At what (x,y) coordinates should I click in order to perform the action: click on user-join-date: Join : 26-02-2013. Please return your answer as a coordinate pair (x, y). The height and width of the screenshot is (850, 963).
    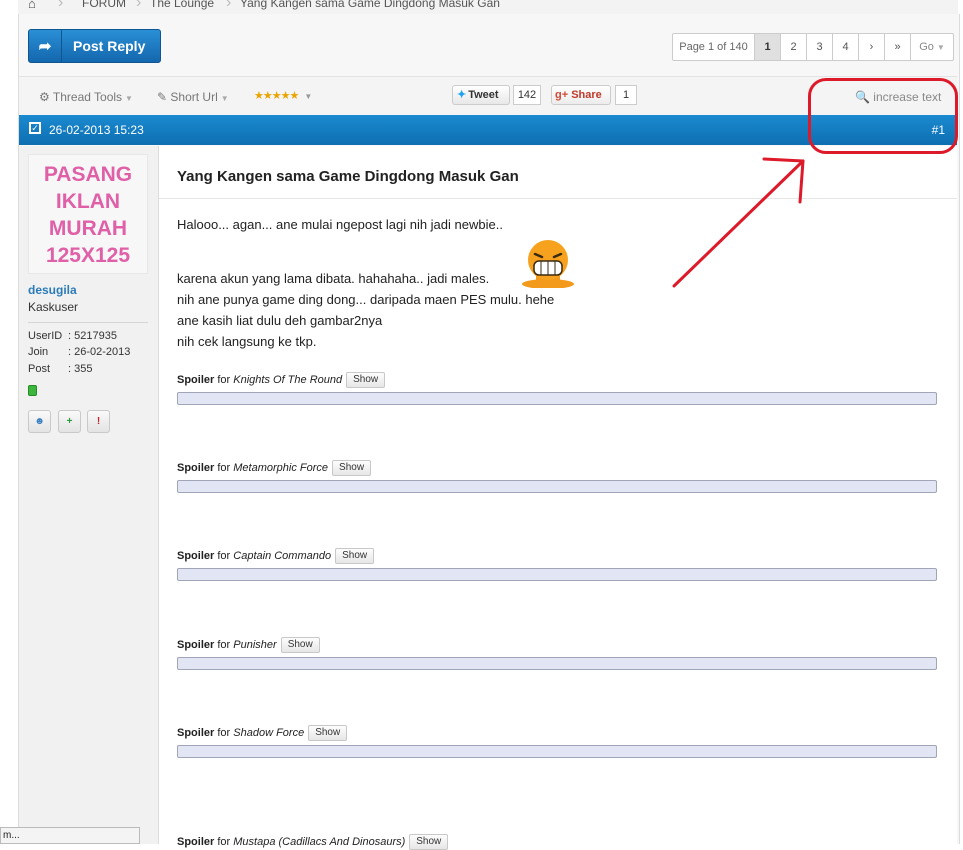
    Looking at the image, I should click on (79, 352).